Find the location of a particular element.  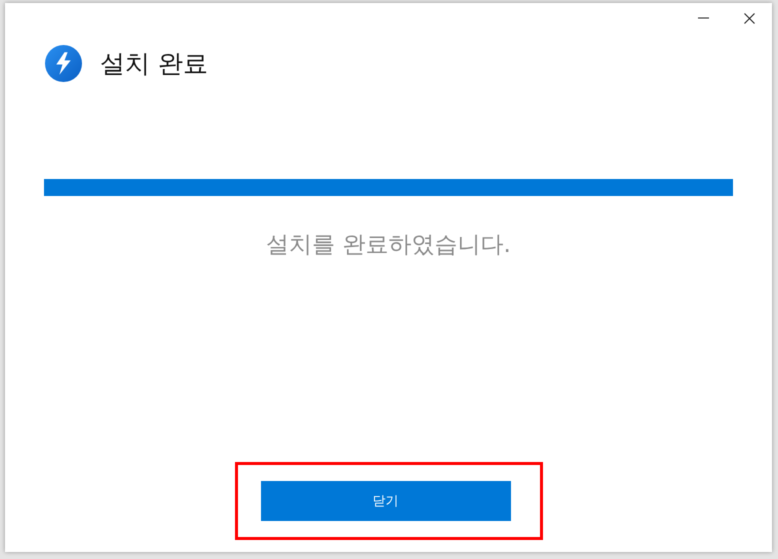

status-message: 설치를 완료하였습니다. is located at coordinates (388, 245).